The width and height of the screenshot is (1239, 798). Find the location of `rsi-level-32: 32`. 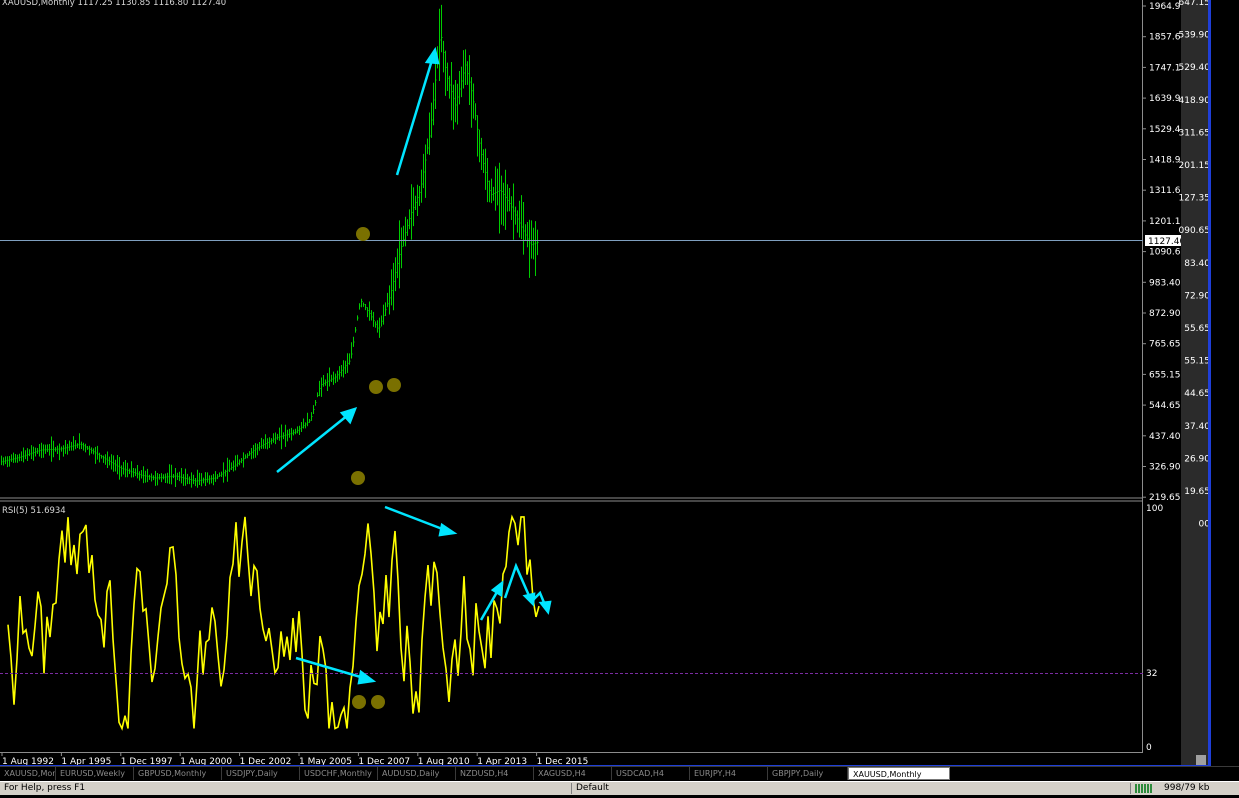

rsi-level-32: 32 is located at coordinates (1151, 674).